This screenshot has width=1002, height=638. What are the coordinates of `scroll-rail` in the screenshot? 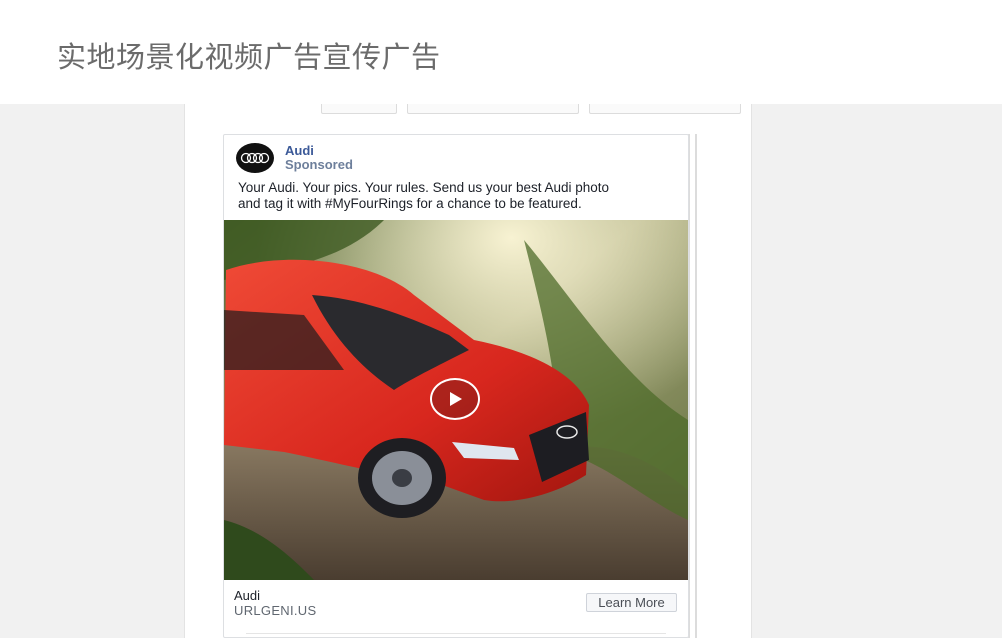 It's located at (696, 386).